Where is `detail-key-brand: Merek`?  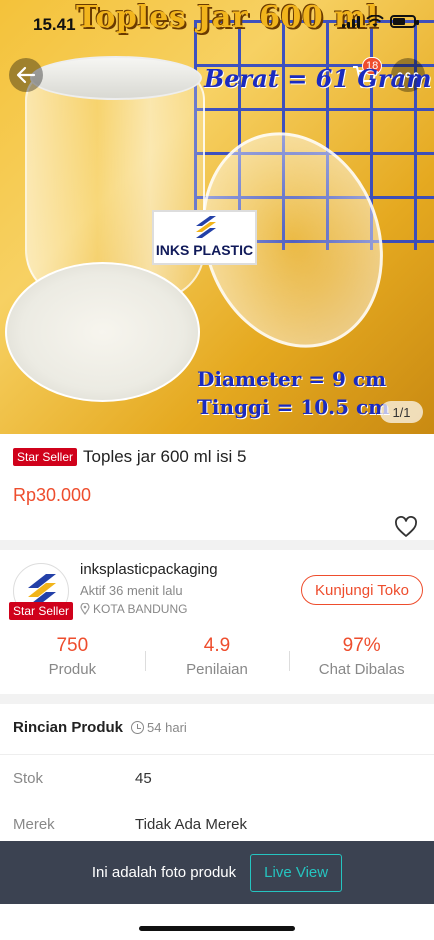 detail-key-brand: Merek is located at coordinates (34, 824).